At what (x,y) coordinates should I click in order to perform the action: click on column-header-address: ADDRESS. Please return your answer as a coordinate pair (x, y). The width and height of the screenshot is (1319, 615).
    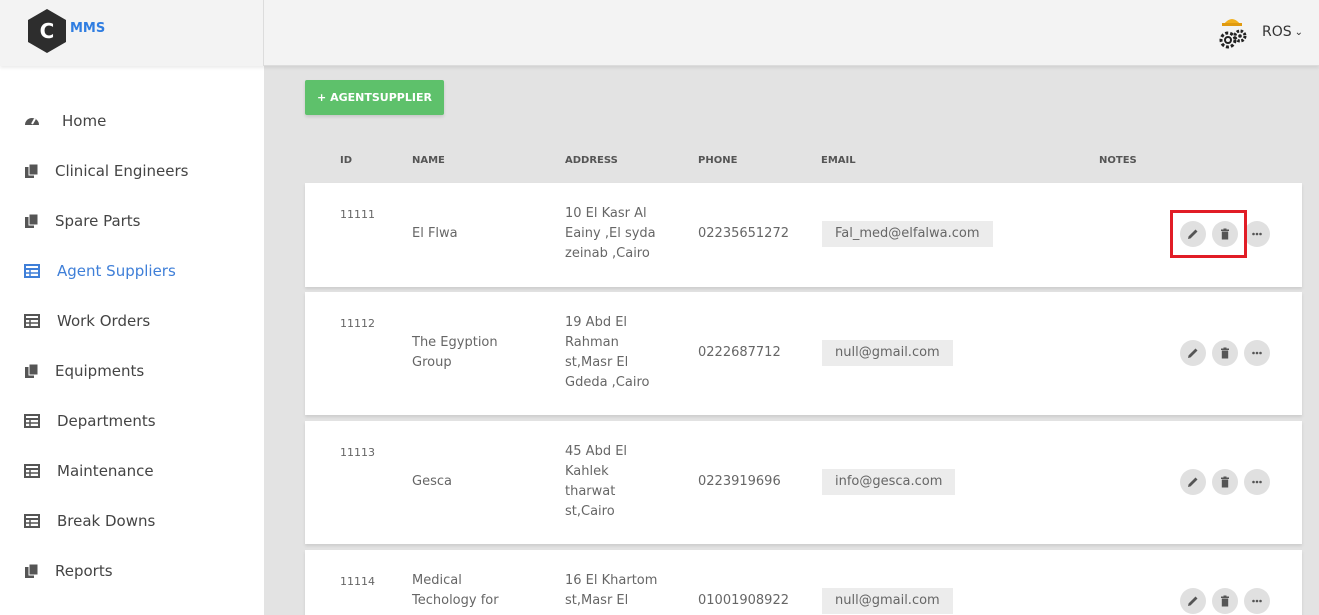
    Looking at the image, I should click on (591, 160).